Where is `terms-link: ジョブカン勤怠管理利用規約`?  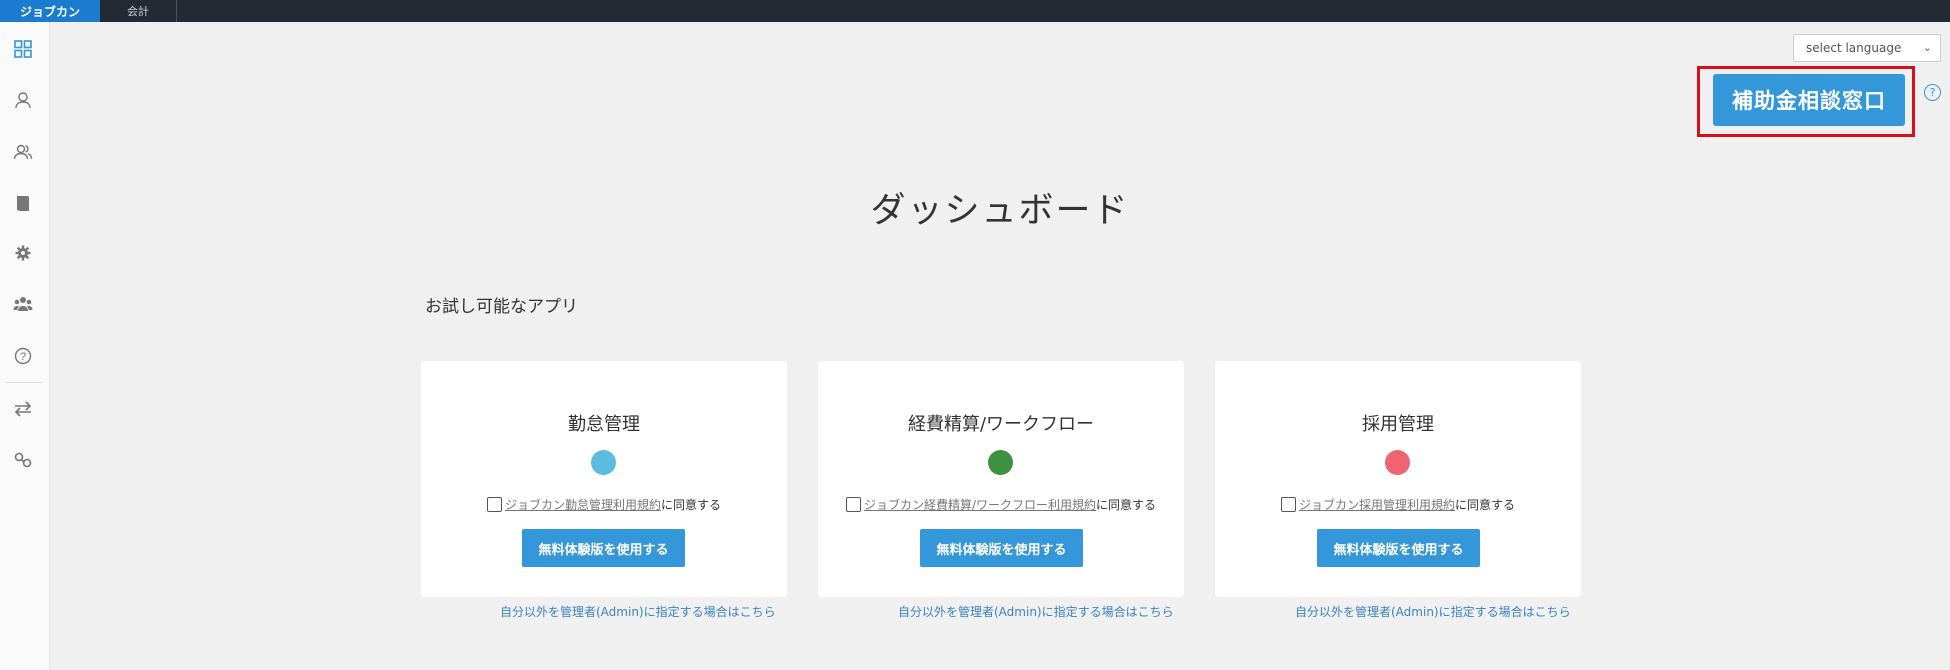 terms-link: ジョブカン勤怠管理利用規約 is located at coordinates (583, 504).